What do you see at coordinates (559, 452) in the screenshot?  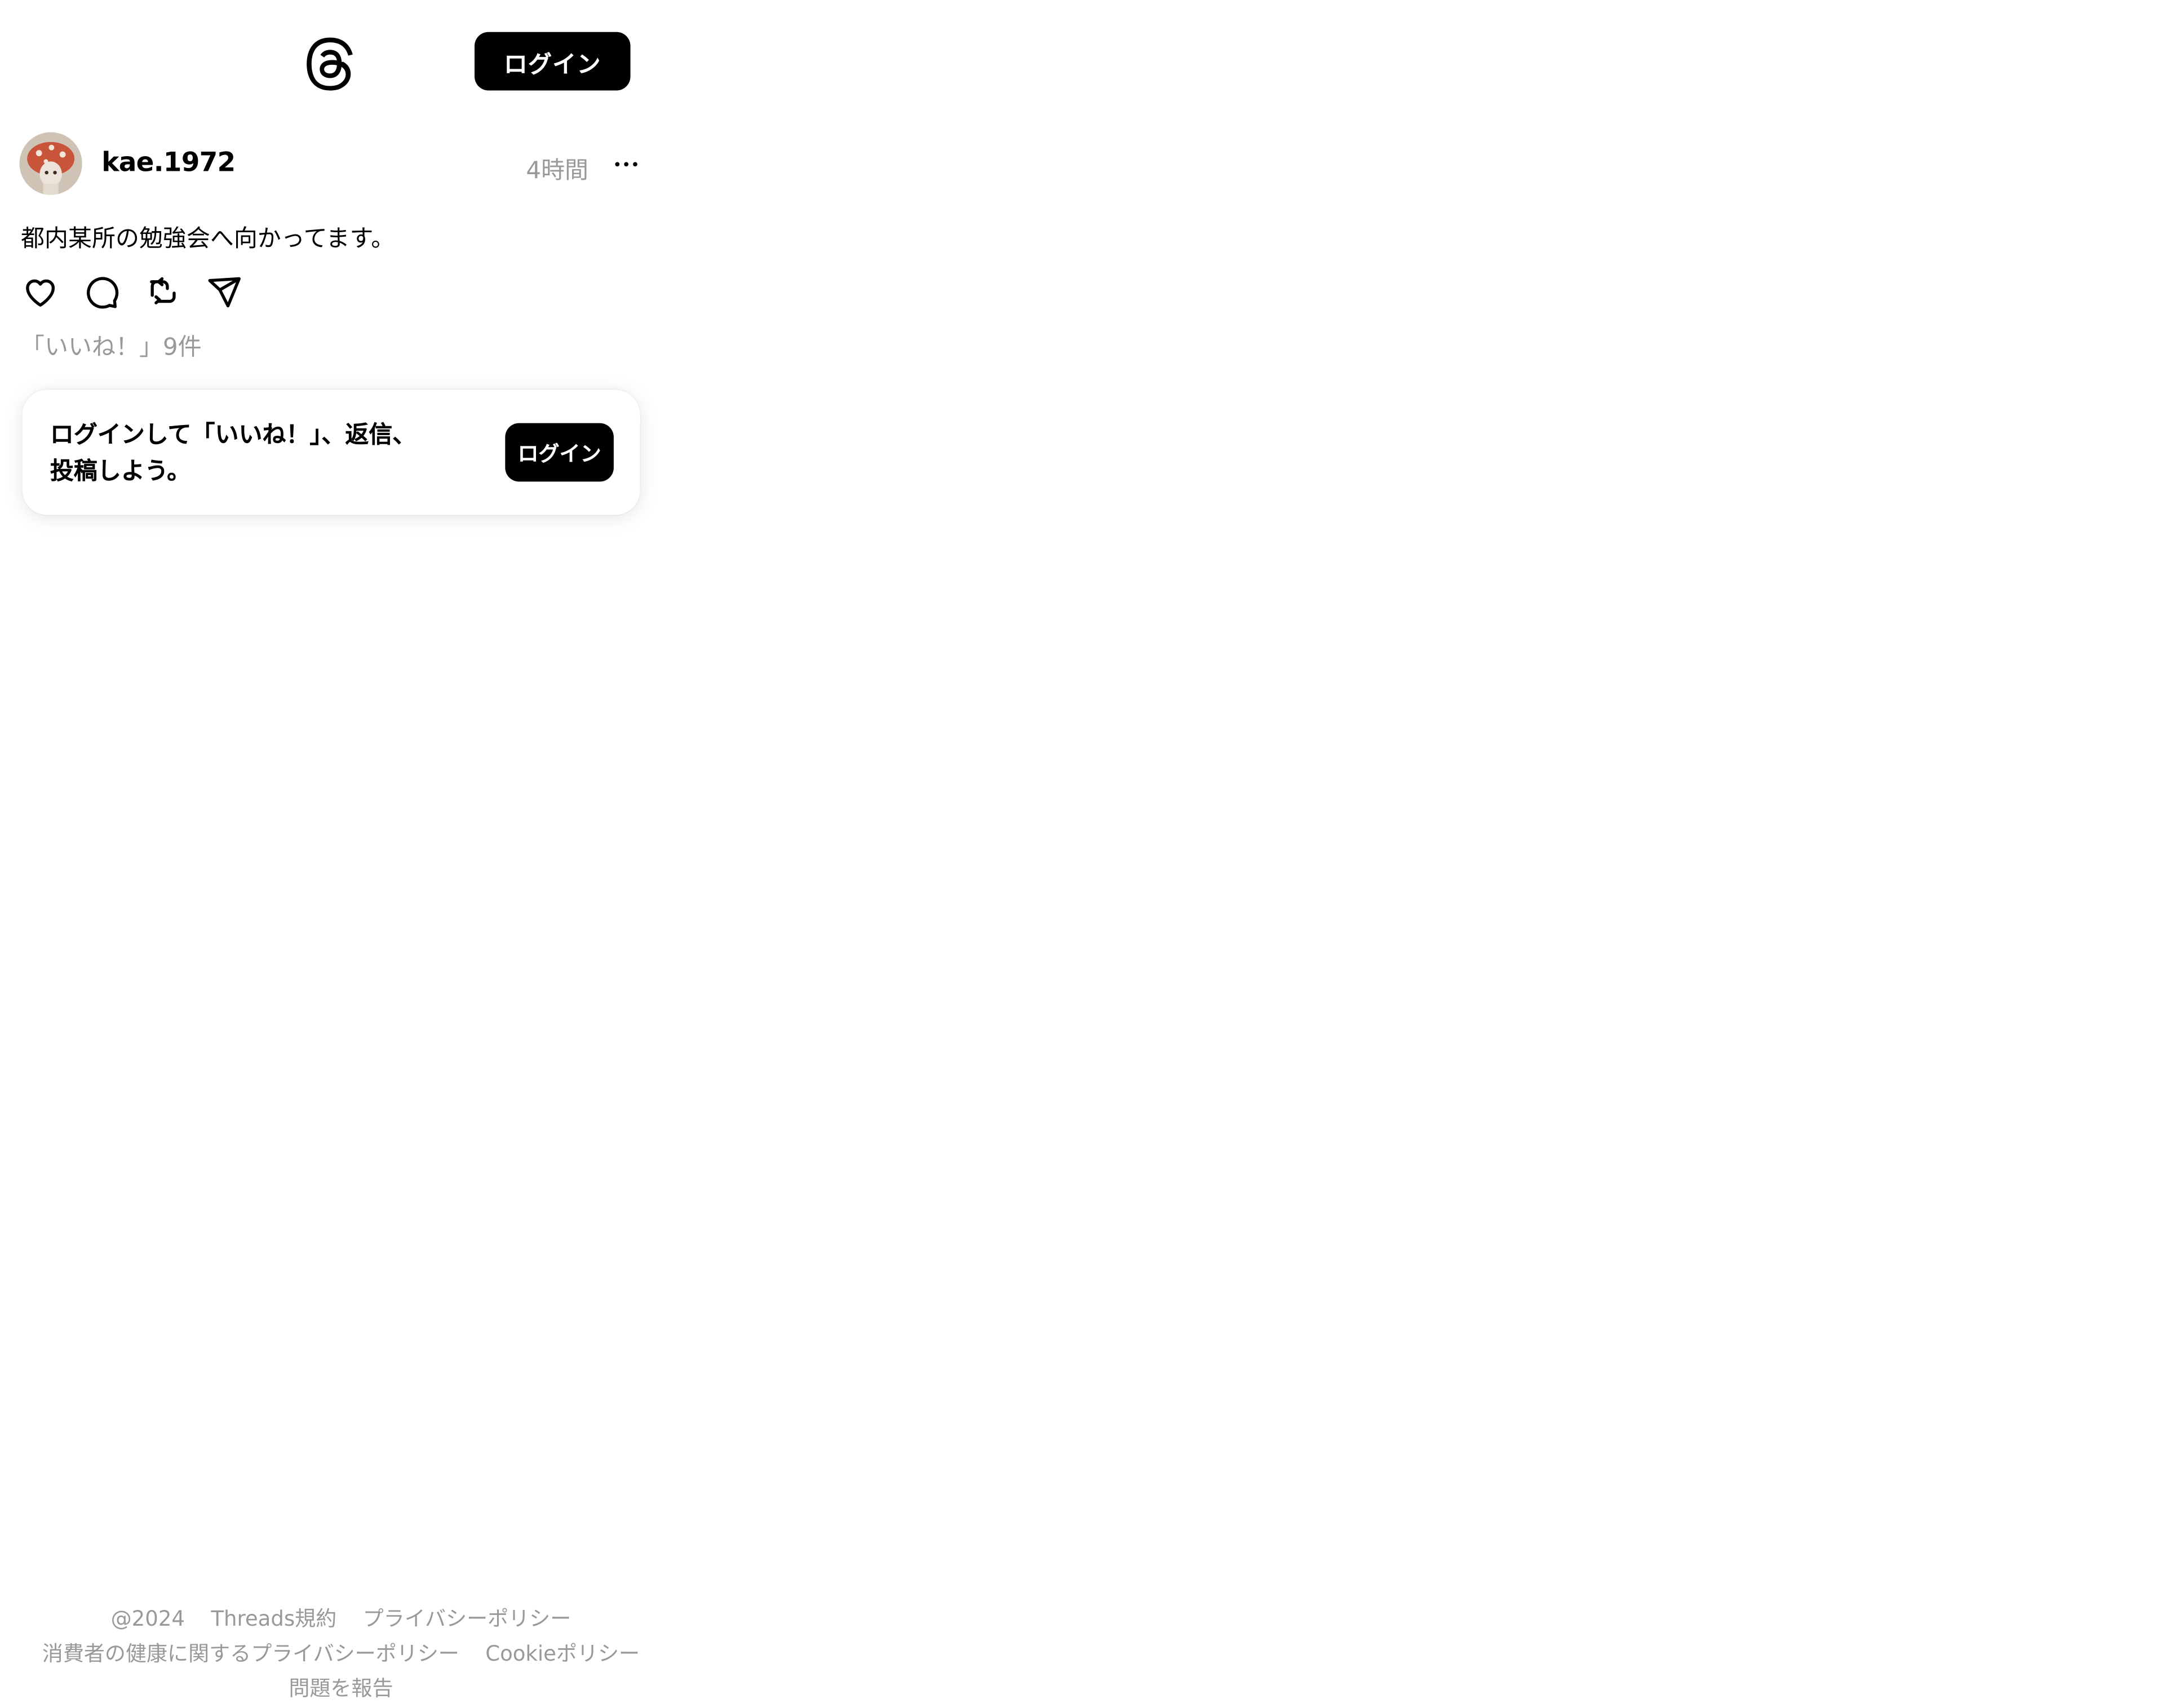 I see `login-prompt-button: ログイン` at bounding box center [559, 452].